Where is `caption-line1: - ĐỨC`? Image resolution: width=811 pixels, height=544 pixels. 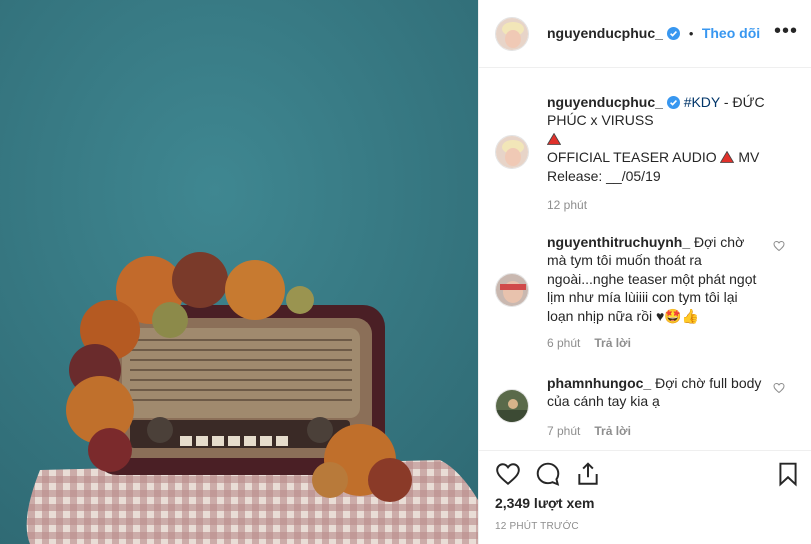
caption-line1: - ĐỨC is located at coordinates (742, 102).